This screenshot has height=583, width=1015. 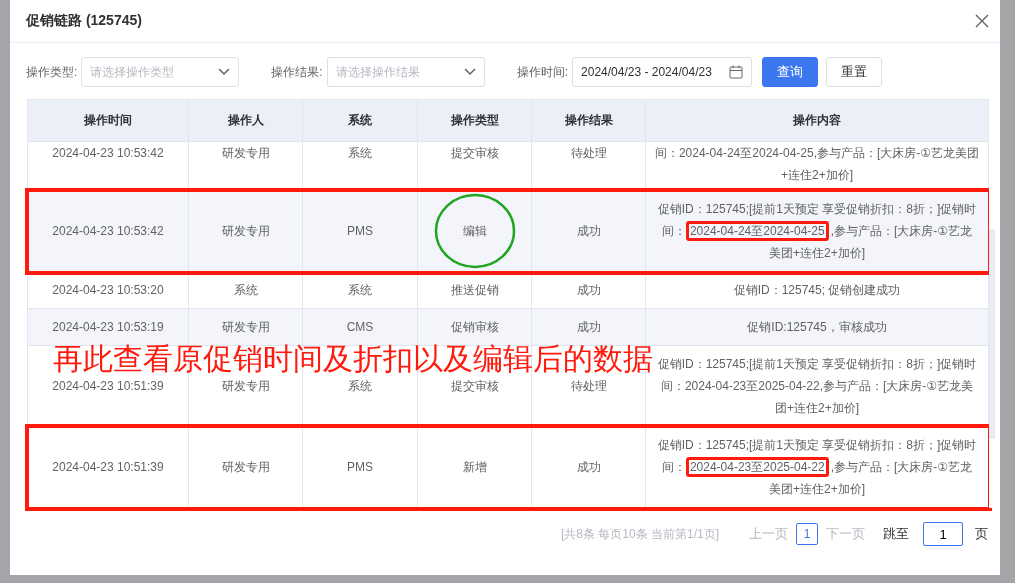 I want to click on date-range-field: 2024/04/23 - 2024/04/23, so click(x=662, y=72).